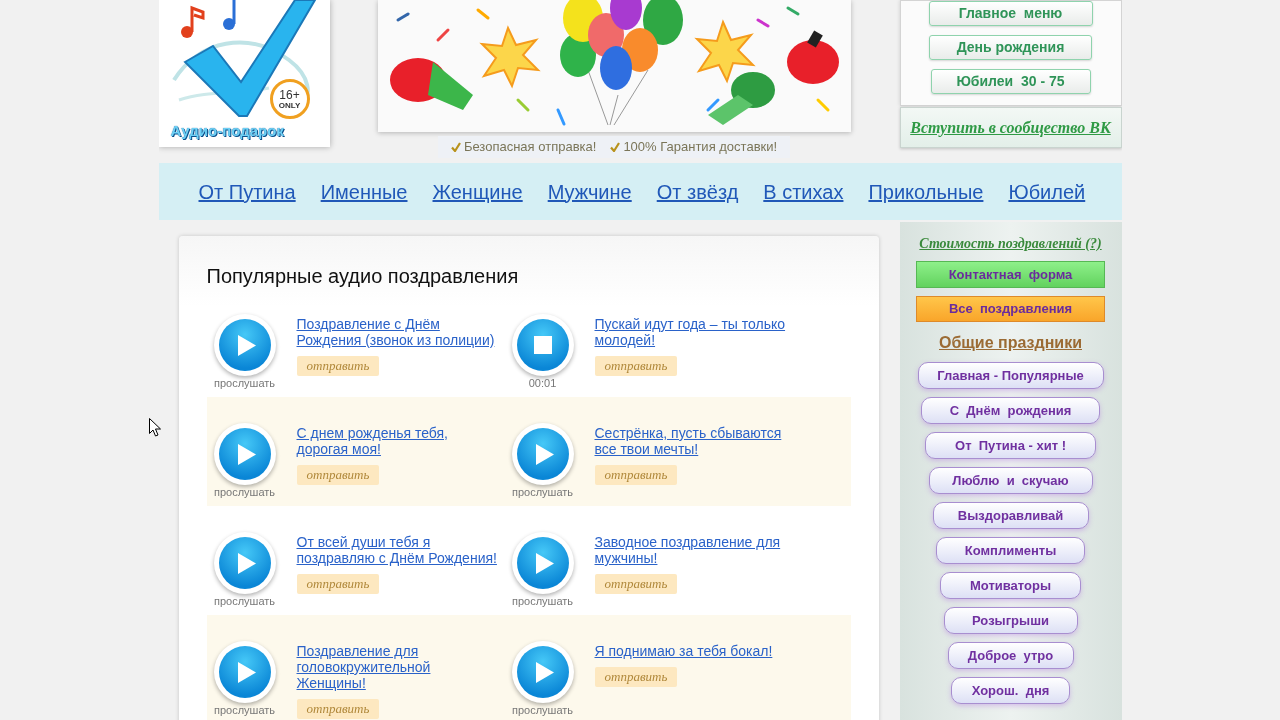 This screenshot has height=720, width=1280. What do you see at coordinates (398, 332) in the screenshot?
I see `greeting-title-link: Поздравление с Днём Рождения (звонок из полиции)` at bounding box center [398, 332].